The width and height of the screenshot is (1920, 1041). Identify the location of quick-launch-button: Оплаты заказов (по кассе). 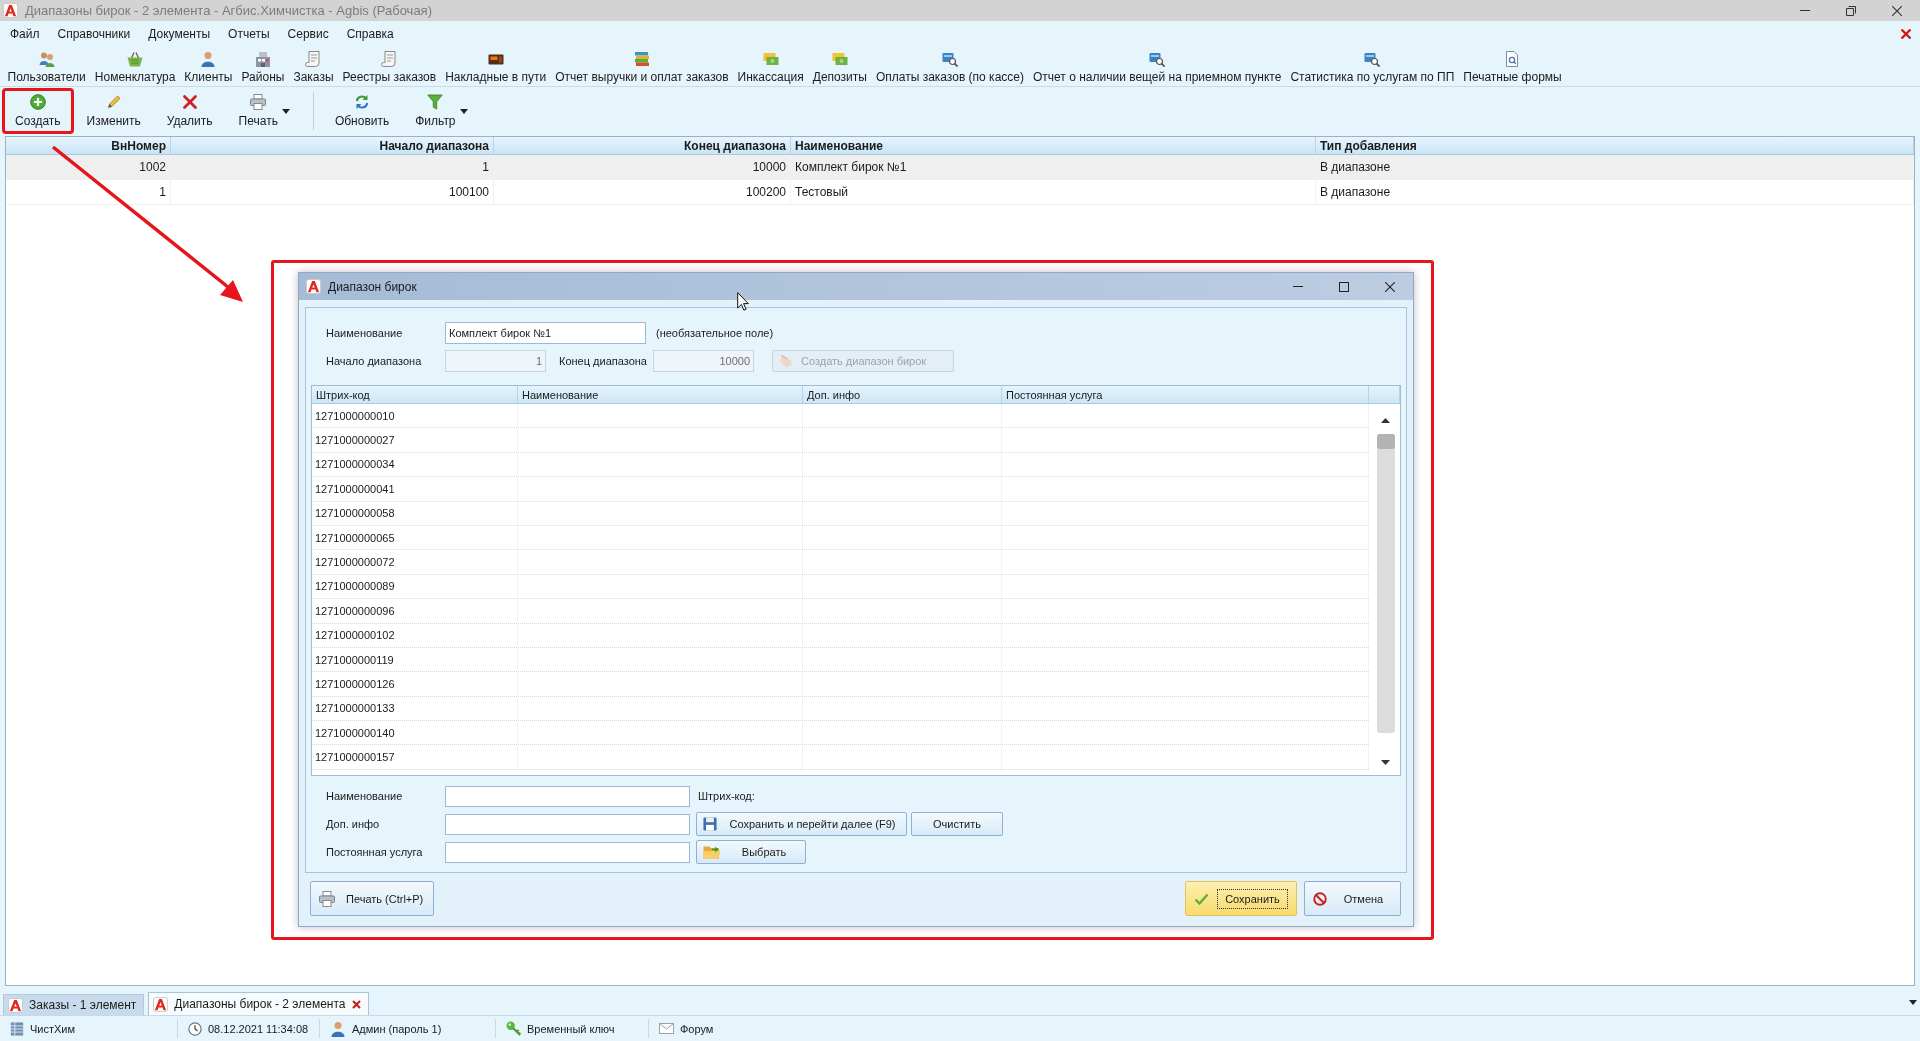
(950, 67).